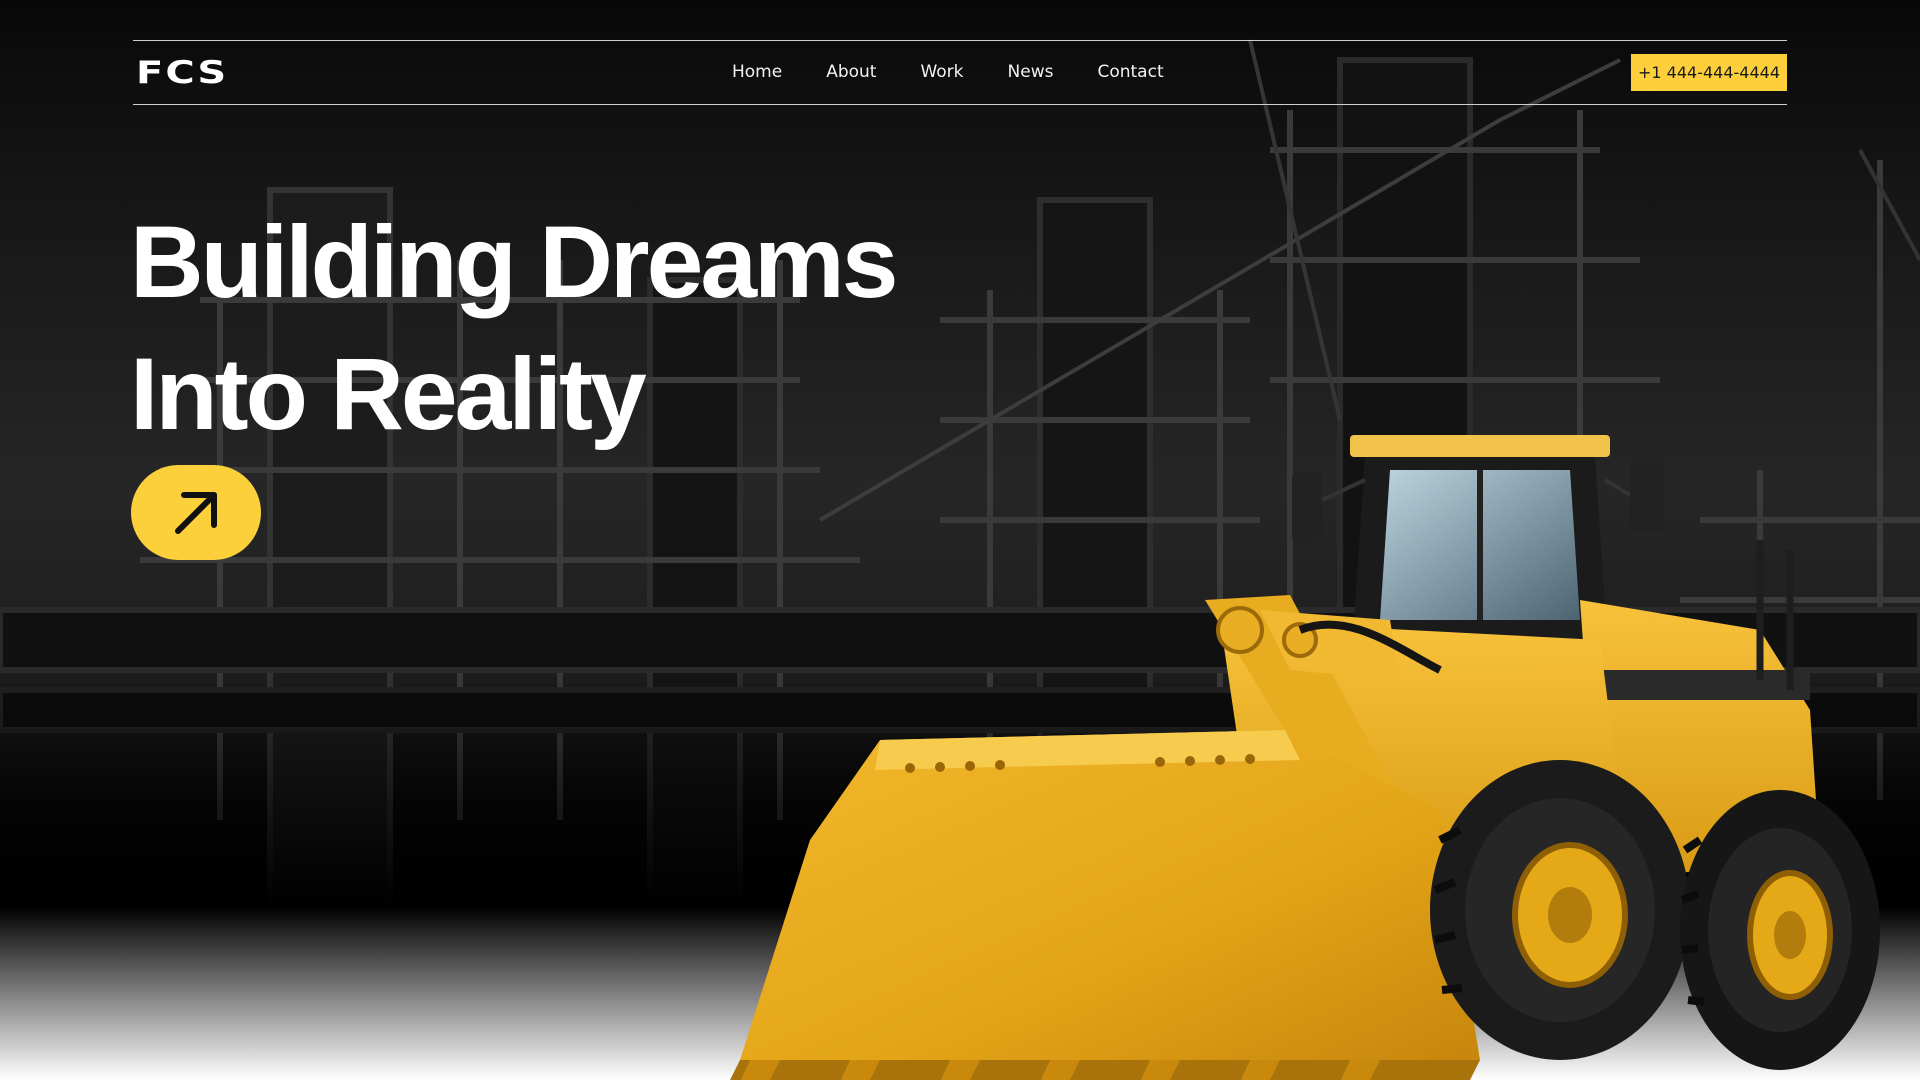 Image resolution: width=1920 pixels, height=1080 pixels. I want to click on nav-contact: Contact, so click(1130, 72).